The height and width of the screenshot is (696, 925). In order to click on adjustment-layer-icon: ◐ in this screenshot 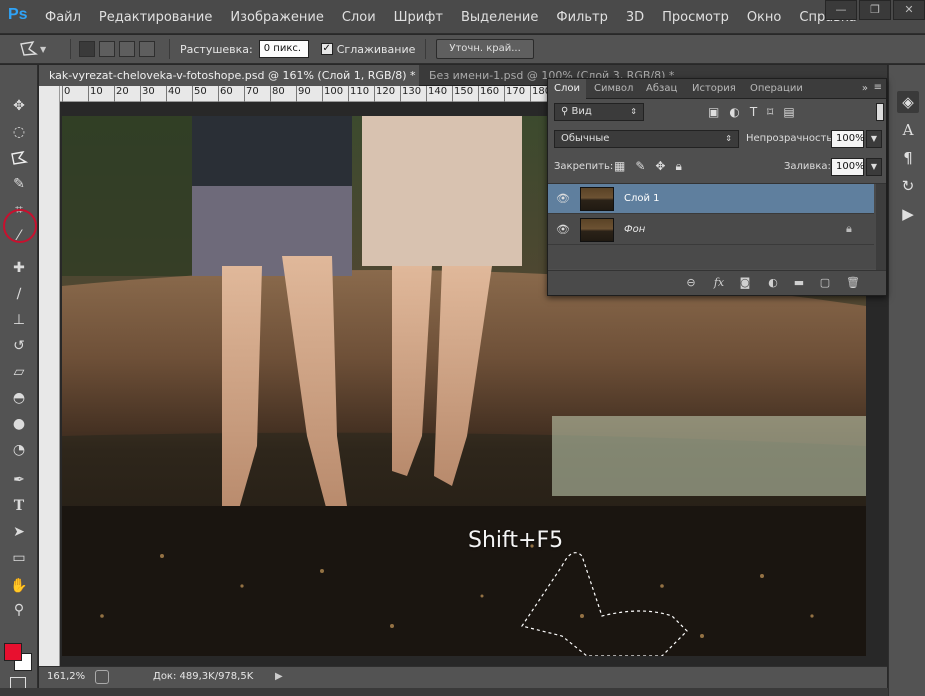, I will do `click(773, 283)`.